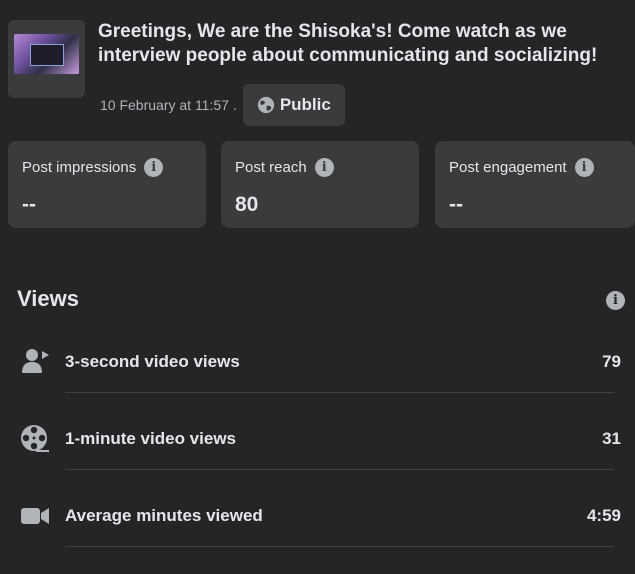  I want to click on post-meta: 10 February at 11:57 . Public, so click(222, 105).